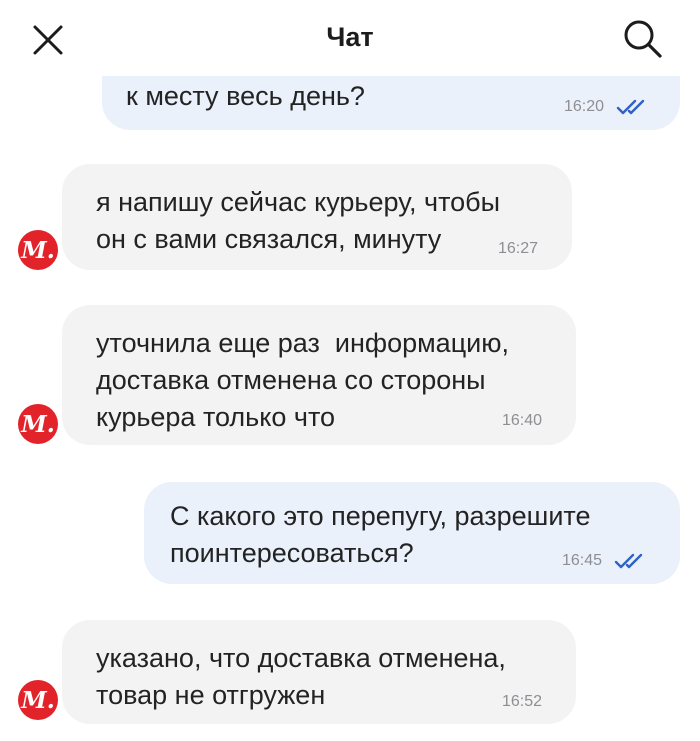 The width and height of the screenshot is (700, 741). Describe the element at coordinates (582, 560) in the screenshot. I see `message-time: 16:45` at that location.